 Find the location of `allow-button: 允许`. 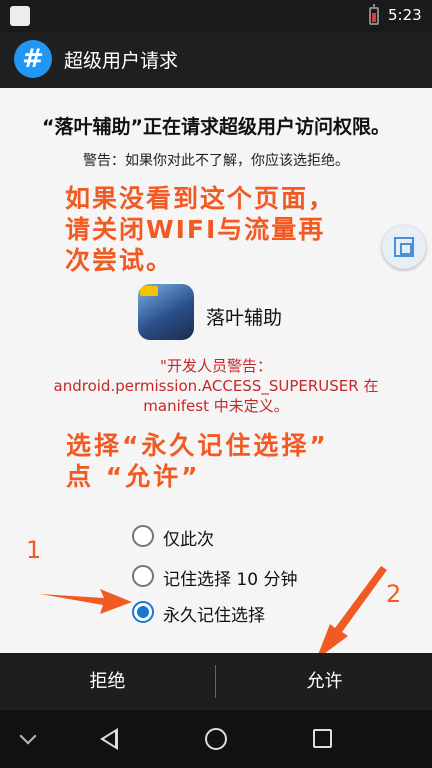

allow-button: 允许 is located at coordinates (324, 681).